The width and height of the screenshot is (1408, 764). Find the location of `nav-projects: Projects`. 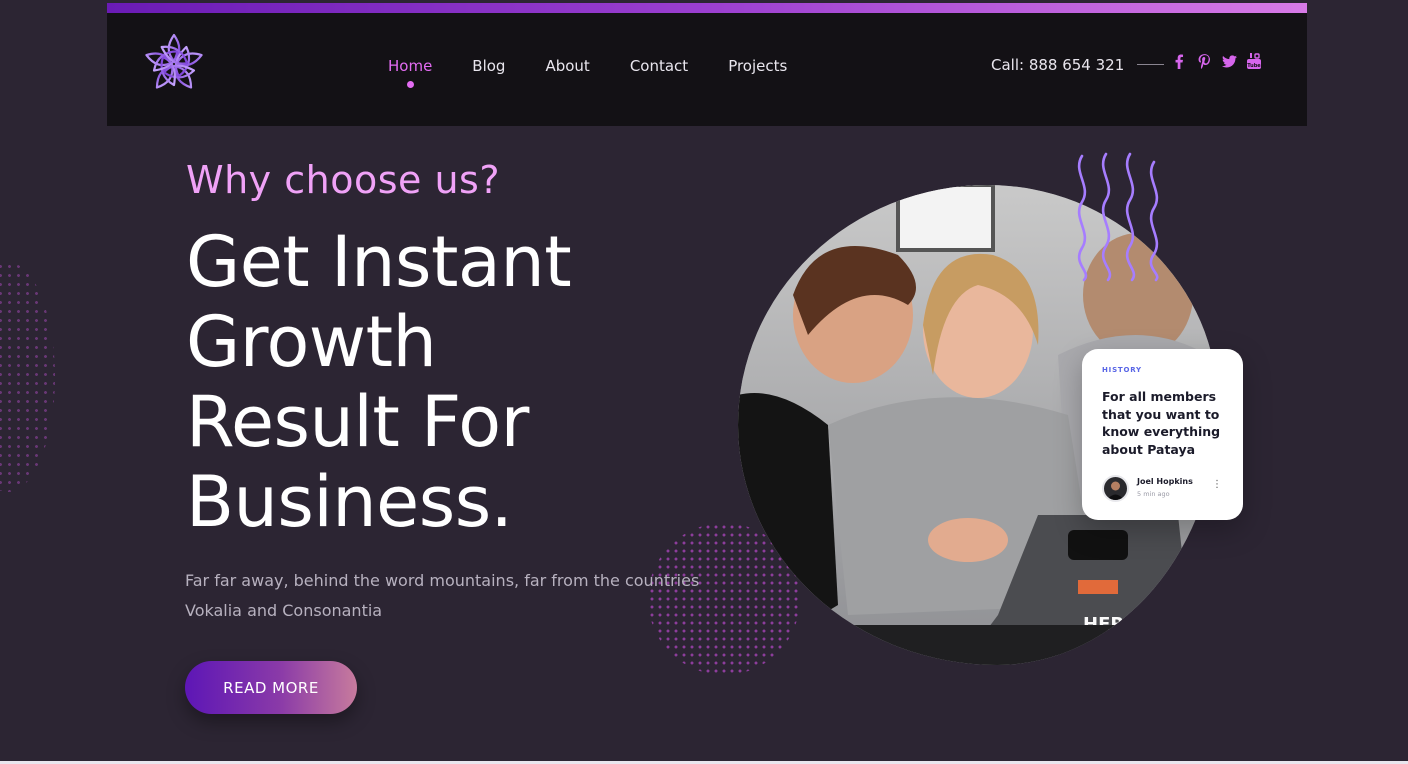

nav-projects: Projects is located at coordinates (757, 66).